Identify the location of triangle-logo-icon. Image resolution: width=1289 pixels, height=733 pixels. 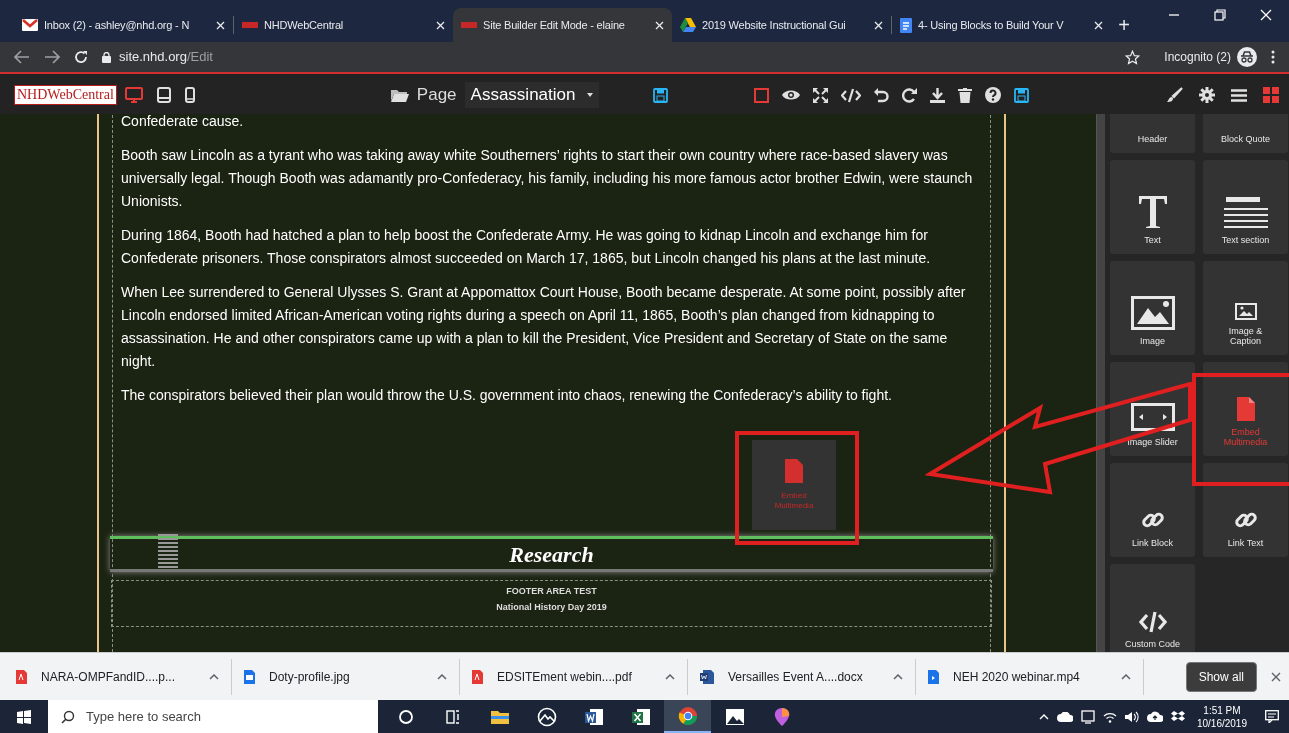
(688, 25).